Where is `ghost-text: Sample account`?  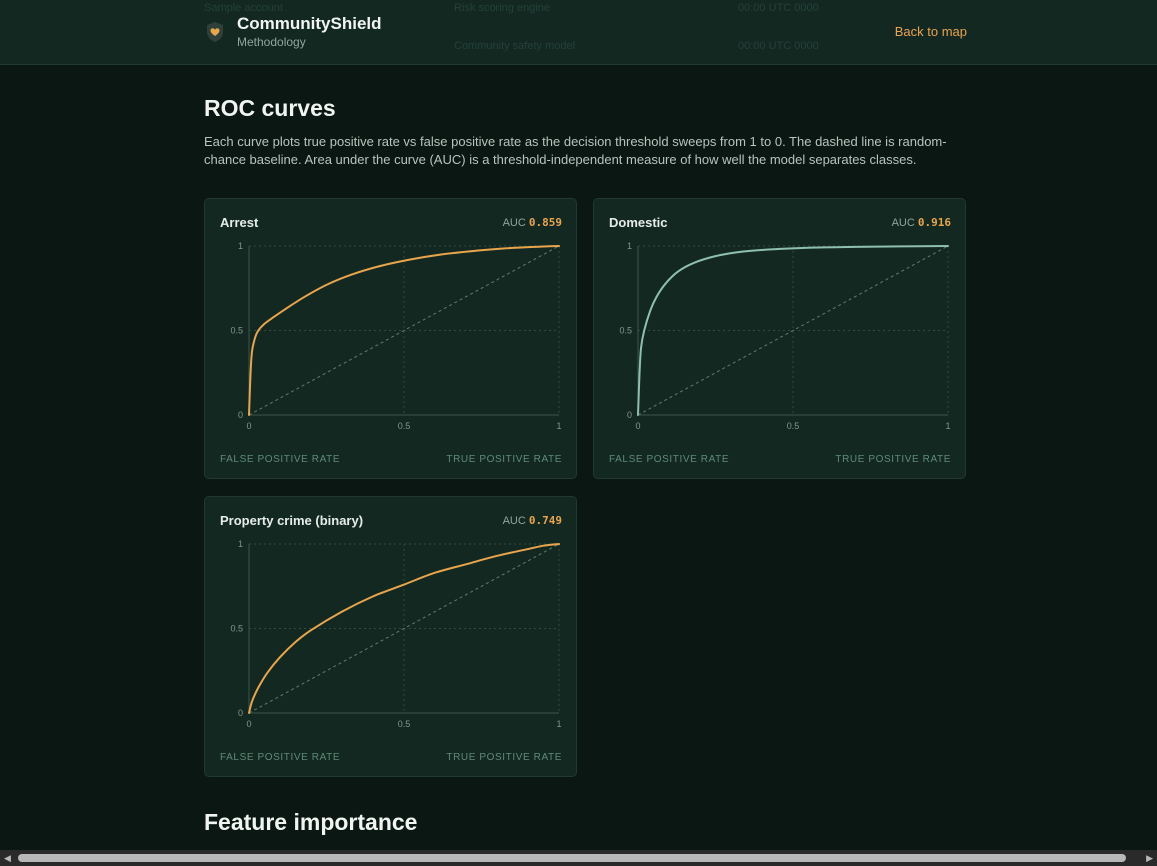
ghost-text: Sample account is located at coordinates (243, 8).